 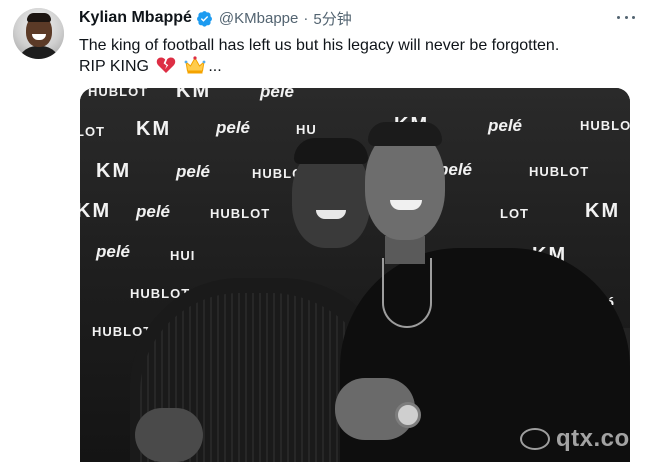 I want to click on broken-heart-icon, so click(x=166, y=65).